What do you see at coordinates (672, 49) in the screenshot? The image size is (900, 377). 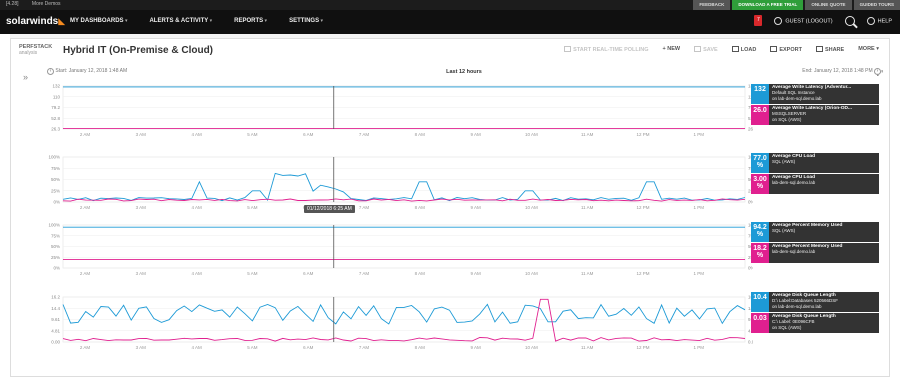 I see `new-button: + NEW` at bounding box center [672, 49].